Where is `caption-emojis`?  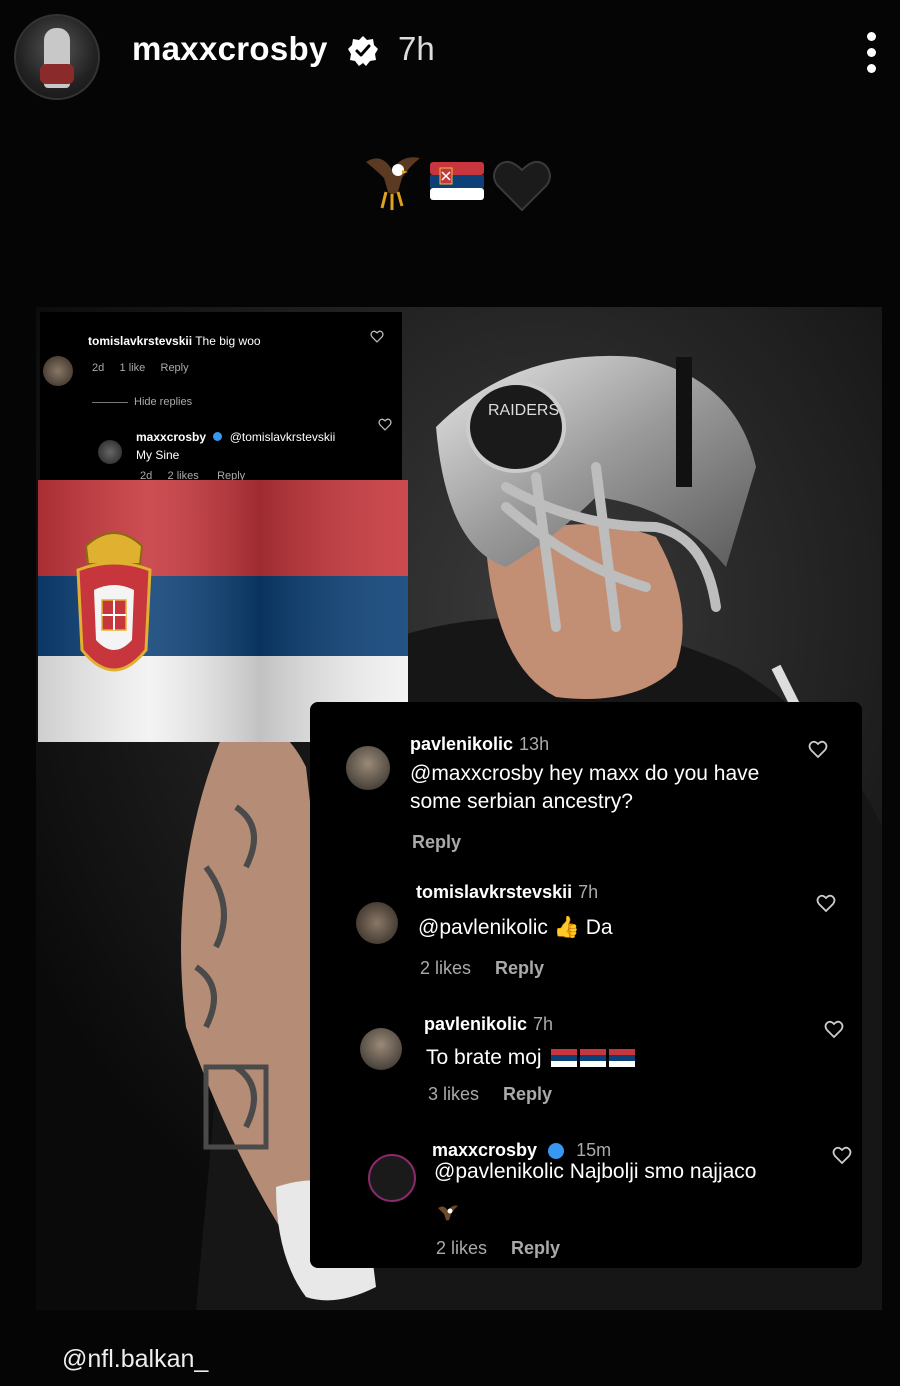
caption-emojis is located at coordinates (462, 182).